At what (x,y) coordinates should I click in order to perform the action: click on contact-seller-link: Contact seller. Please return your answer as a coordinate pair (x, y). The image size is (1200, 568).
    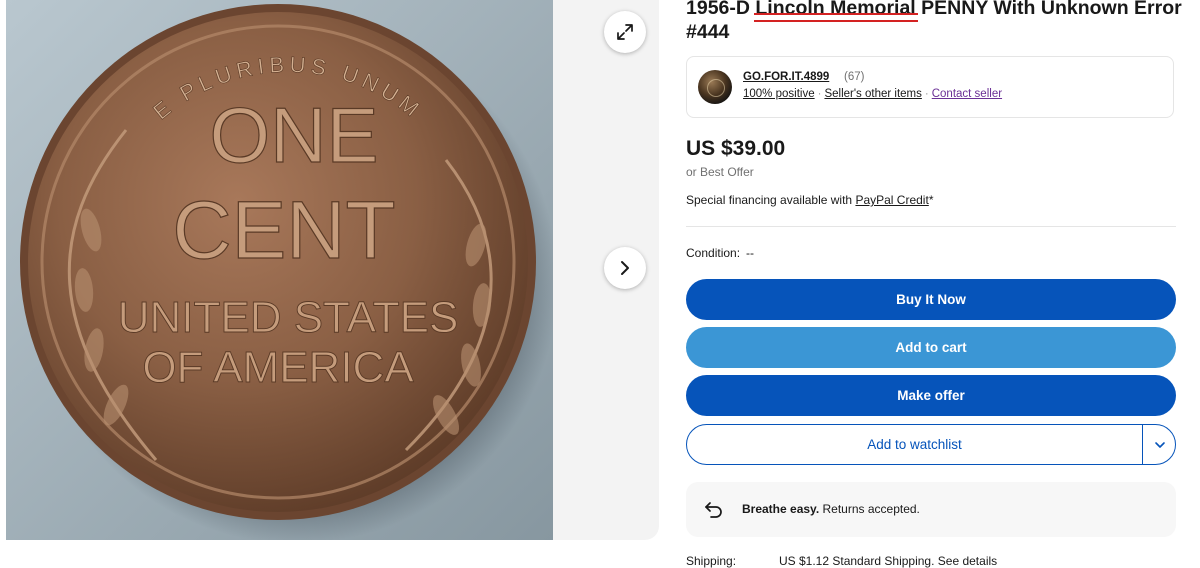
    Looking at the image, I should click on (967, 94).